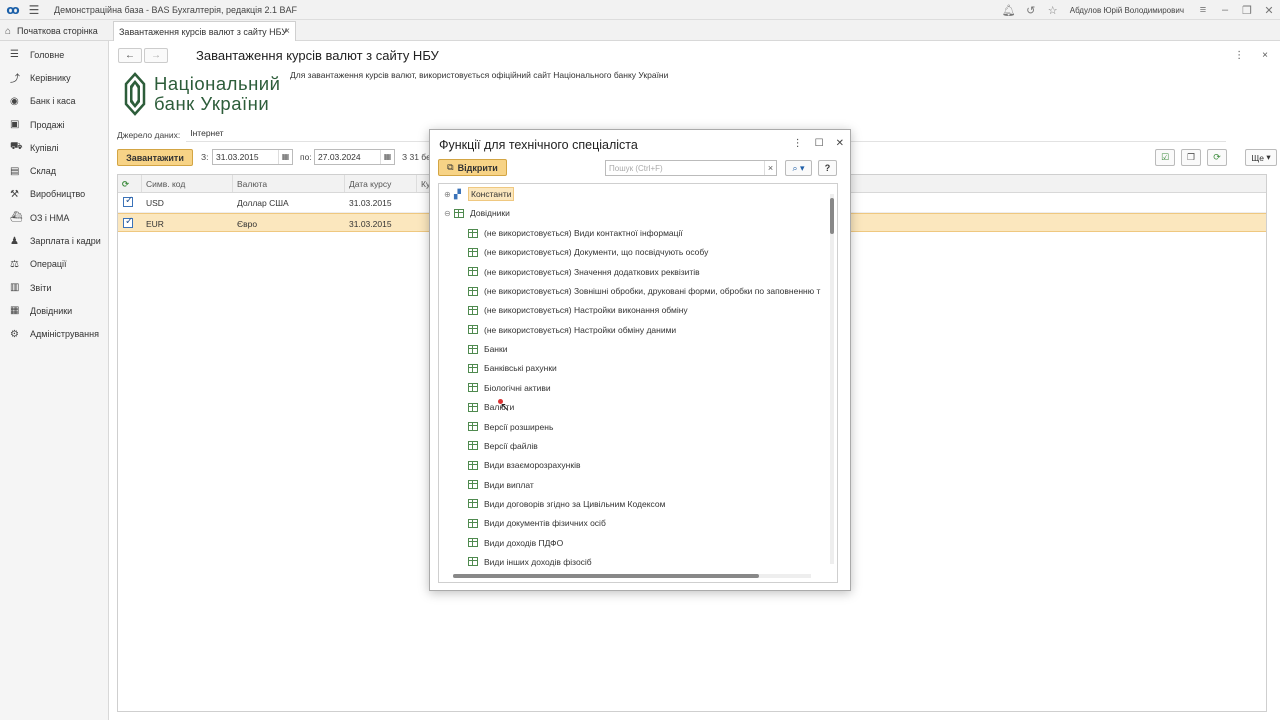  I want to click on tree-item: Версії файлів, so click(503, 446).